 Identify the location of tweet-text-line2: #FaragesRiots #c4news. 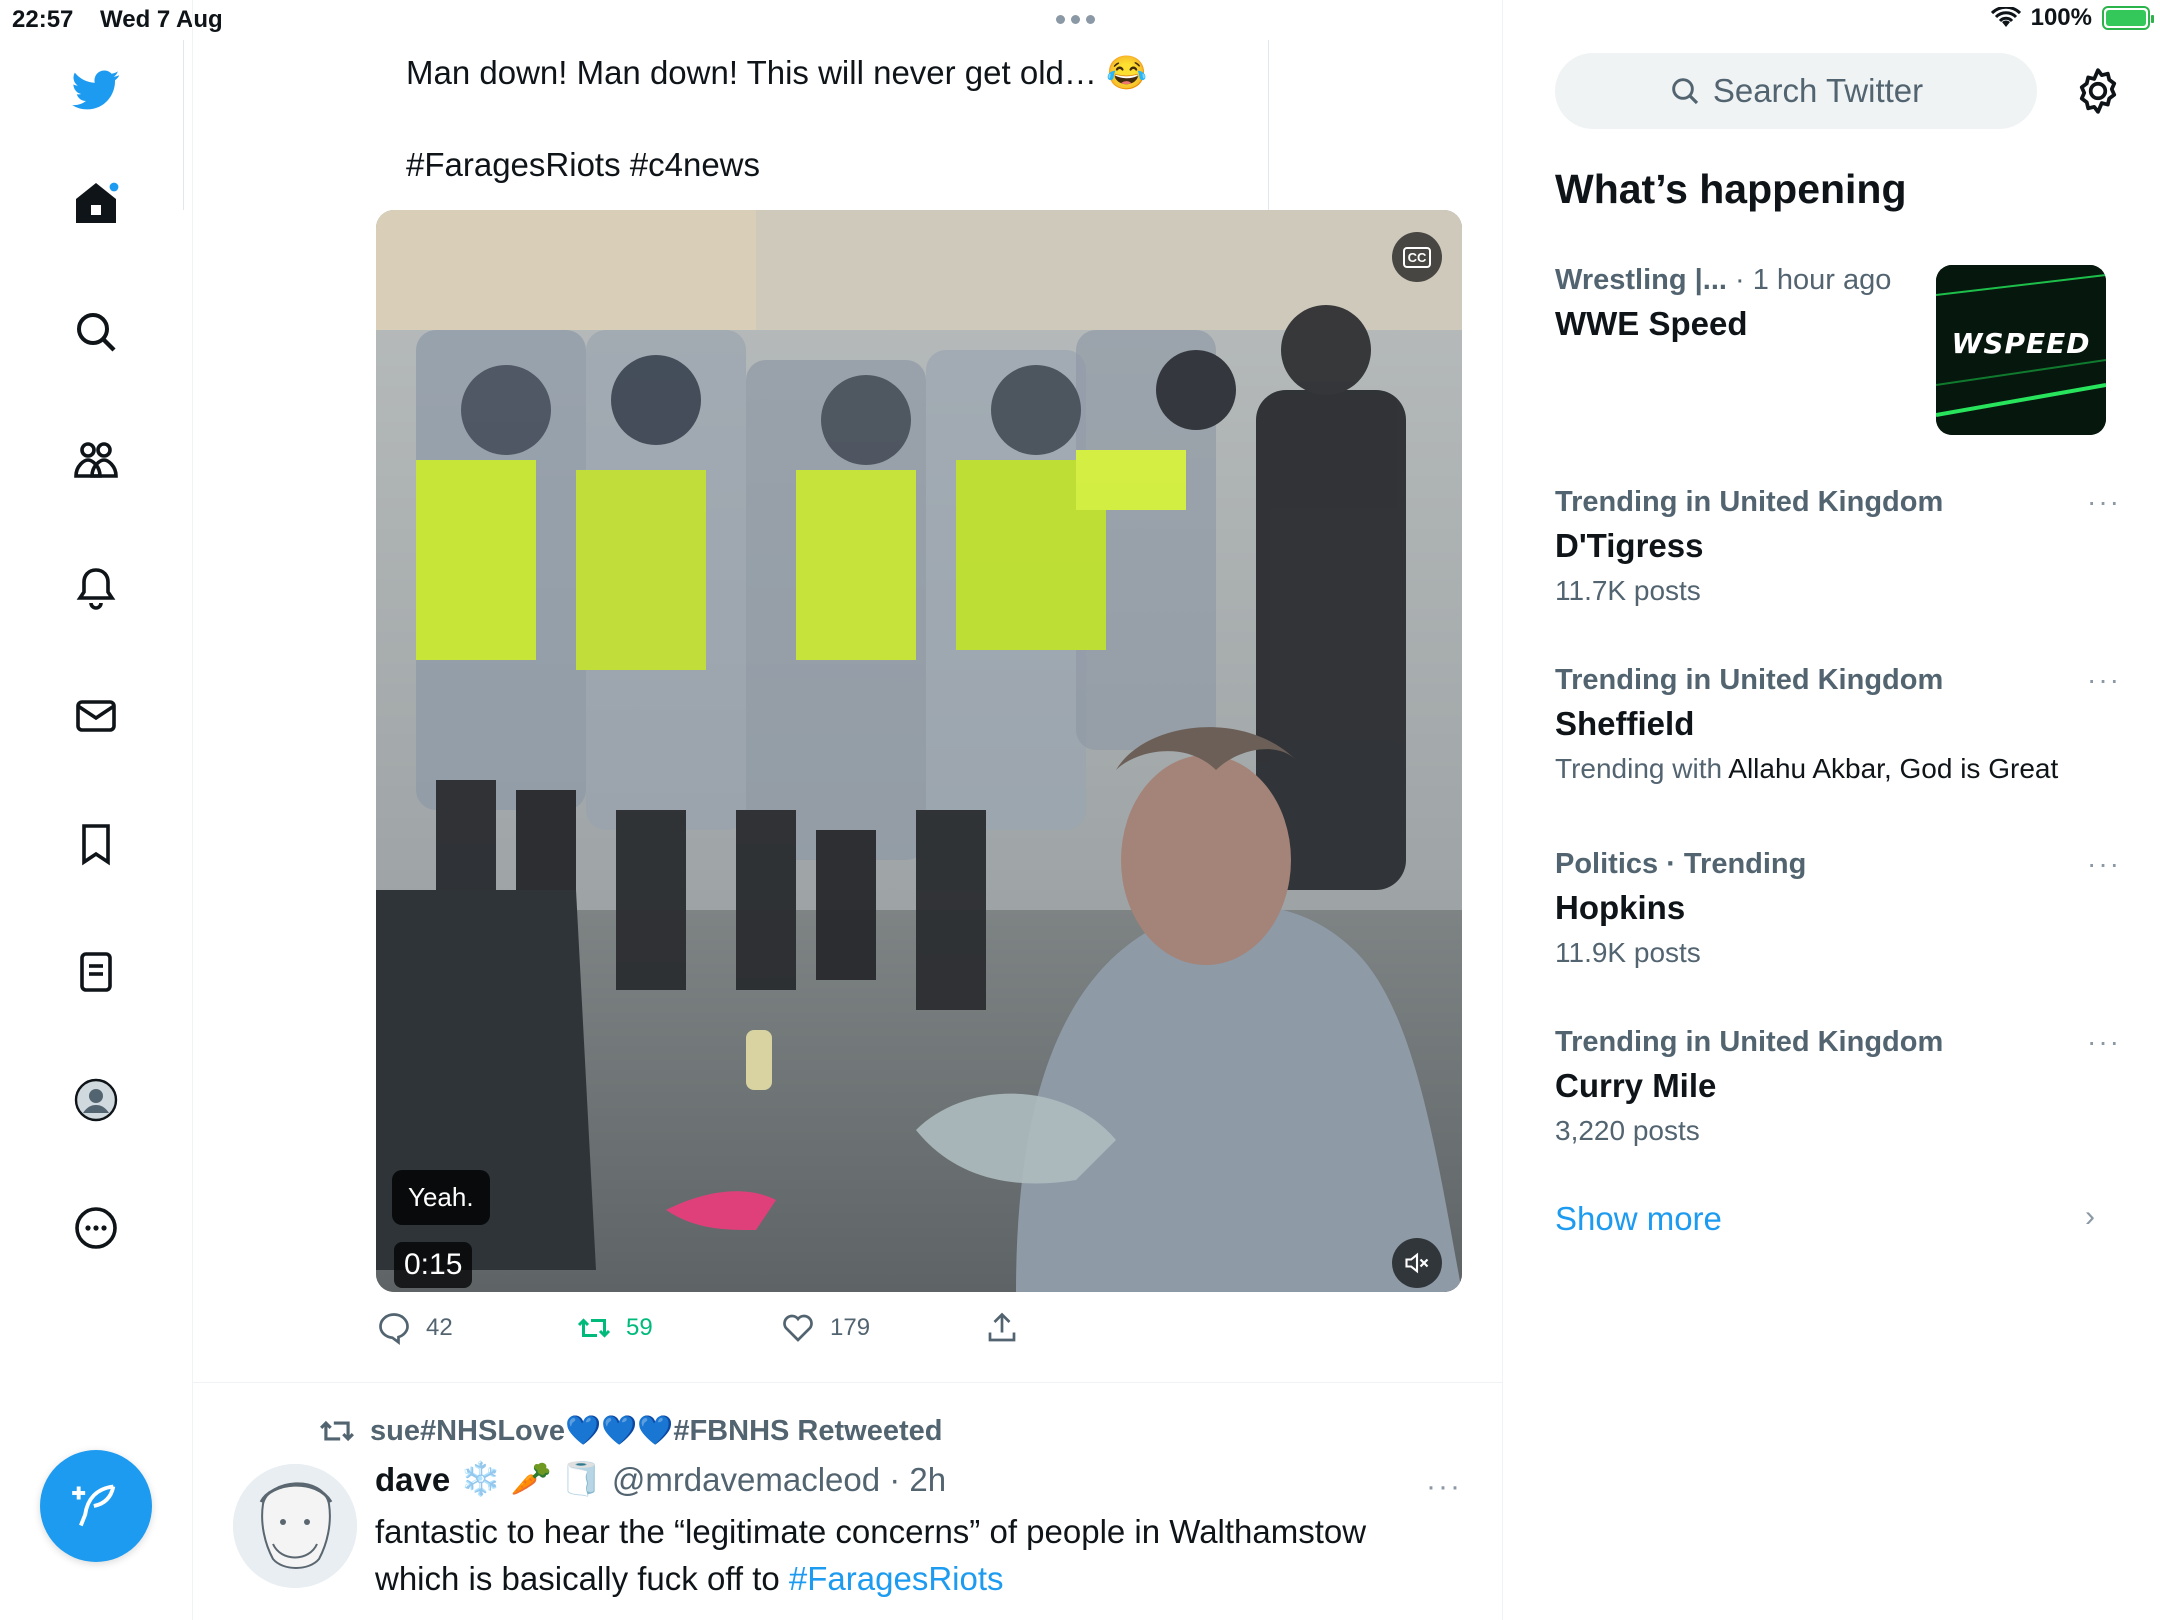
(583, 165).